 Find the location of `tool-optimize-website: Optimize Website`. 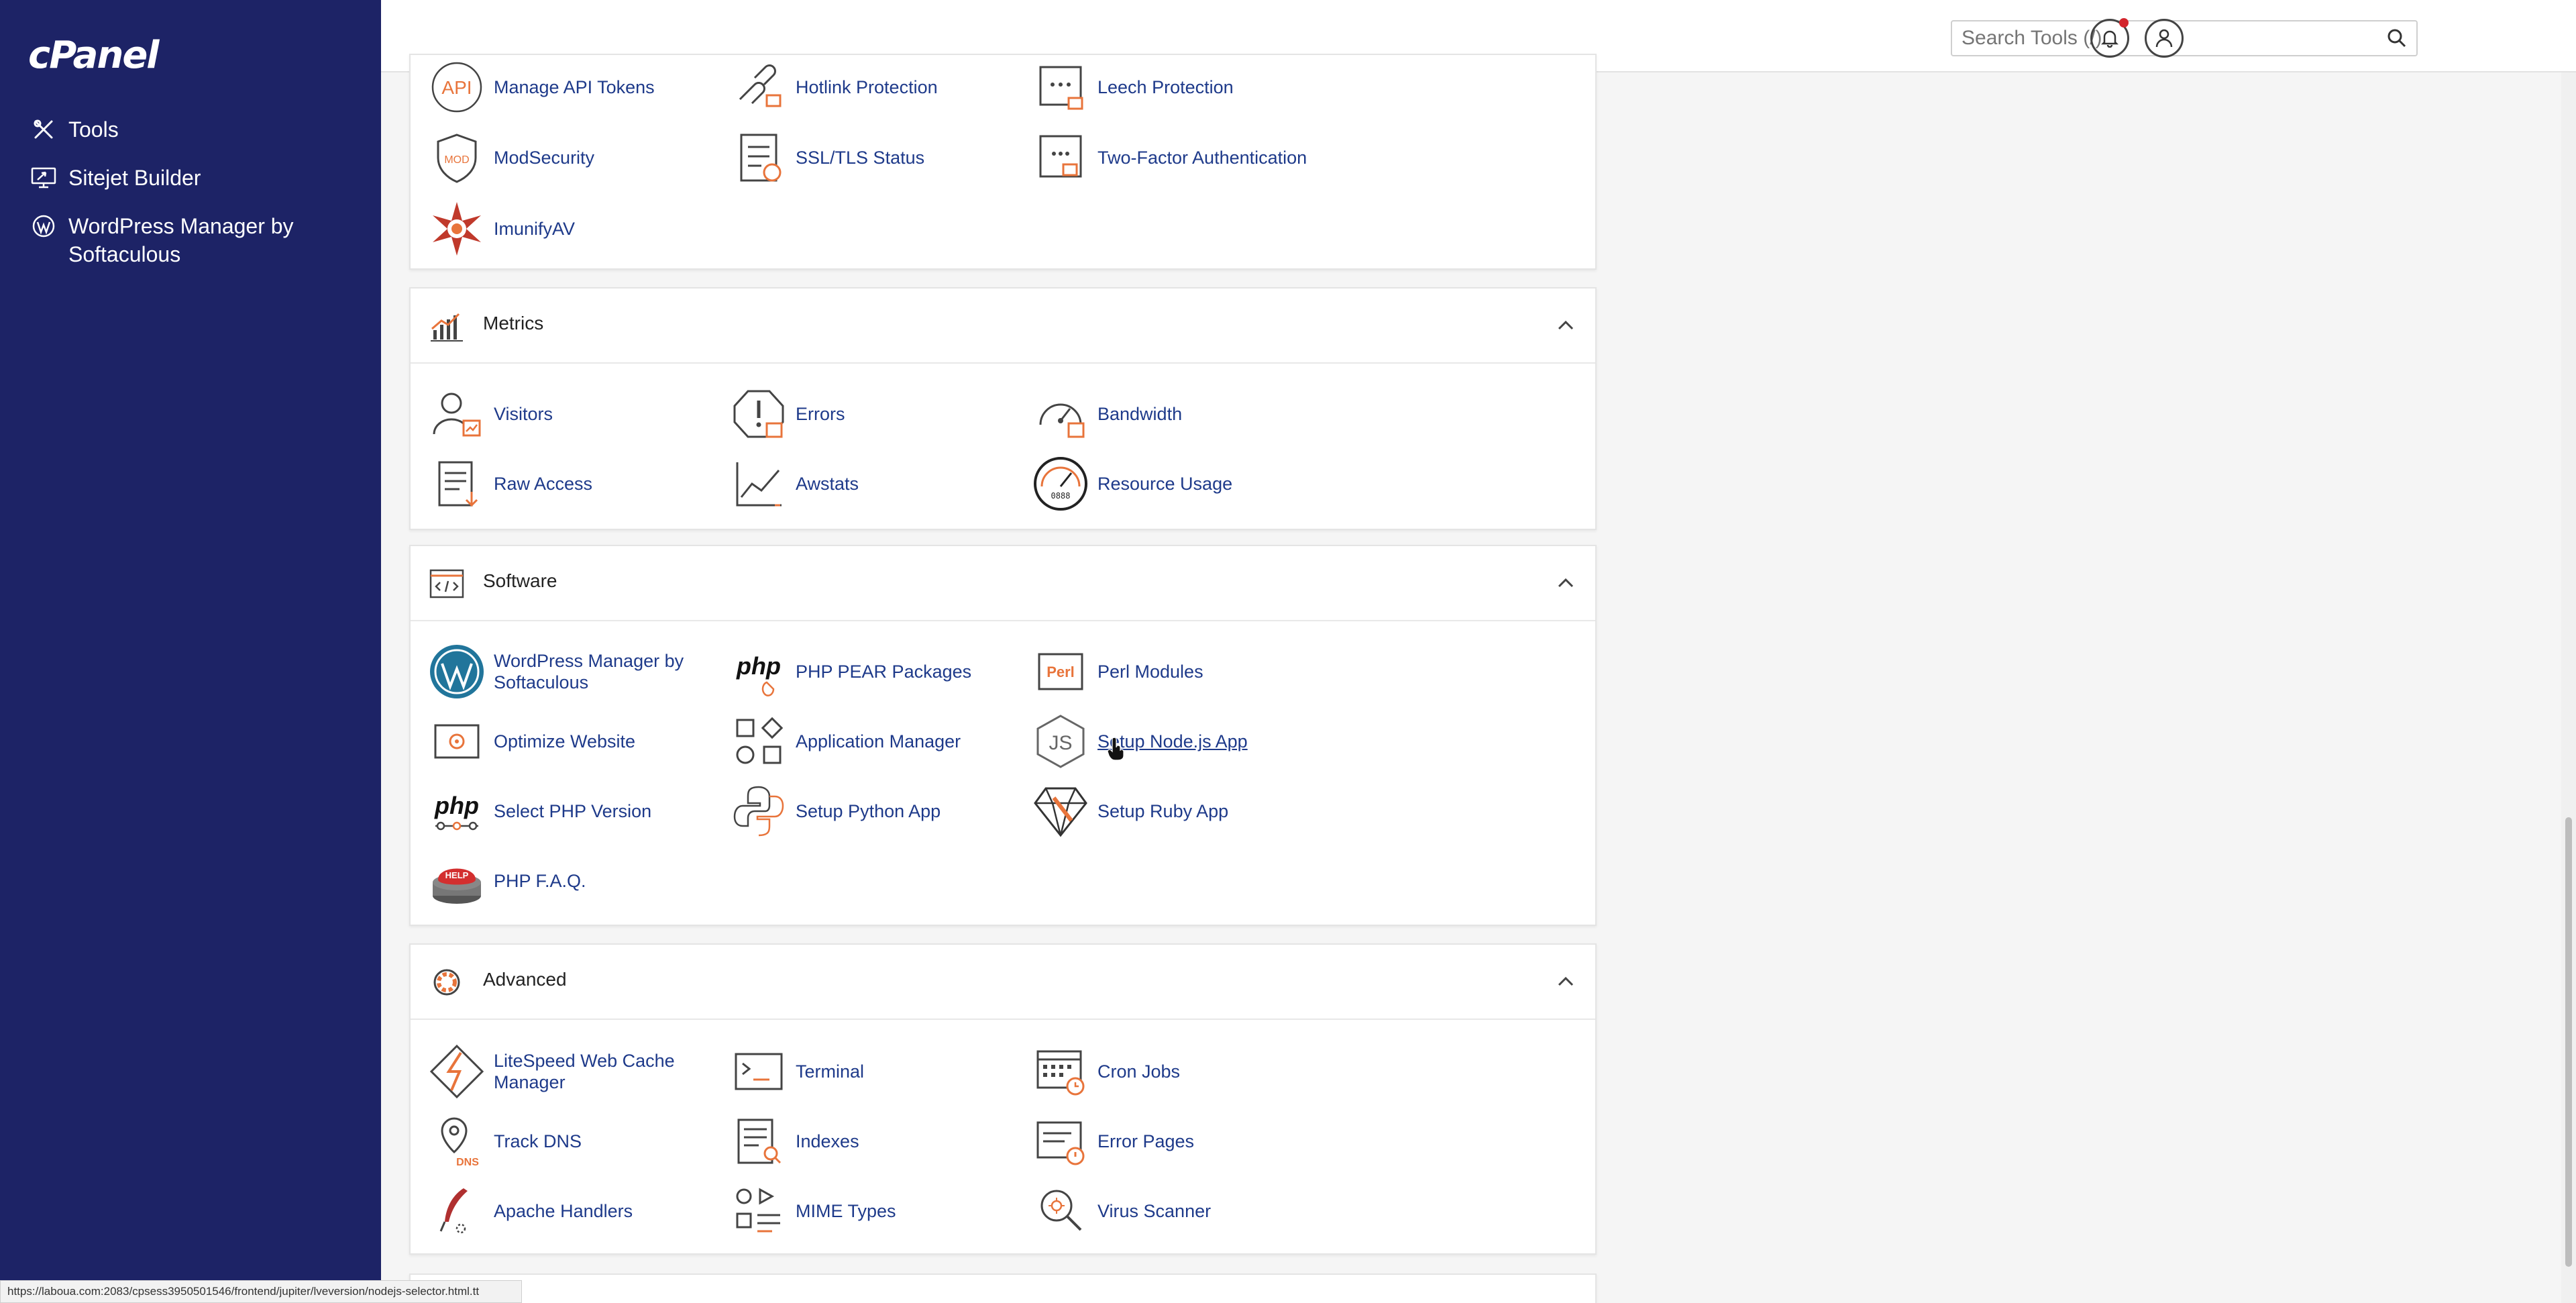

tool-optimize-website: Optimize Website is located at coordinates (571, 741).